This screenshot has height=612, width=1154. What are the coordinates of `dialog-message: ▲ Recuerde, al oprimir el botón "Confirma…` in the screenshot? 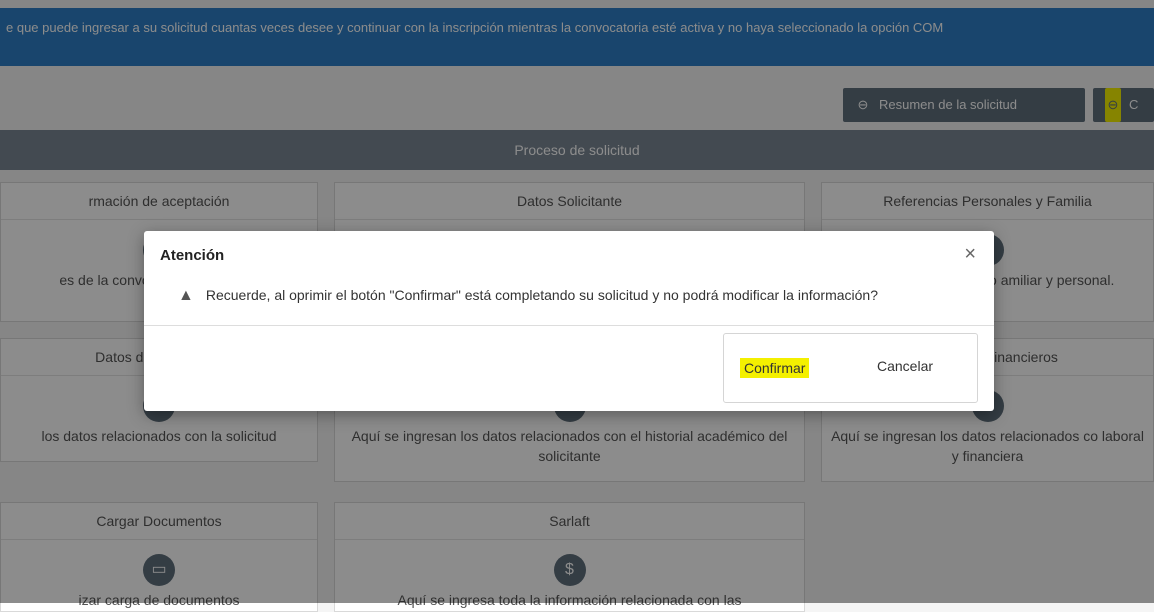 It's located at (528, 296).